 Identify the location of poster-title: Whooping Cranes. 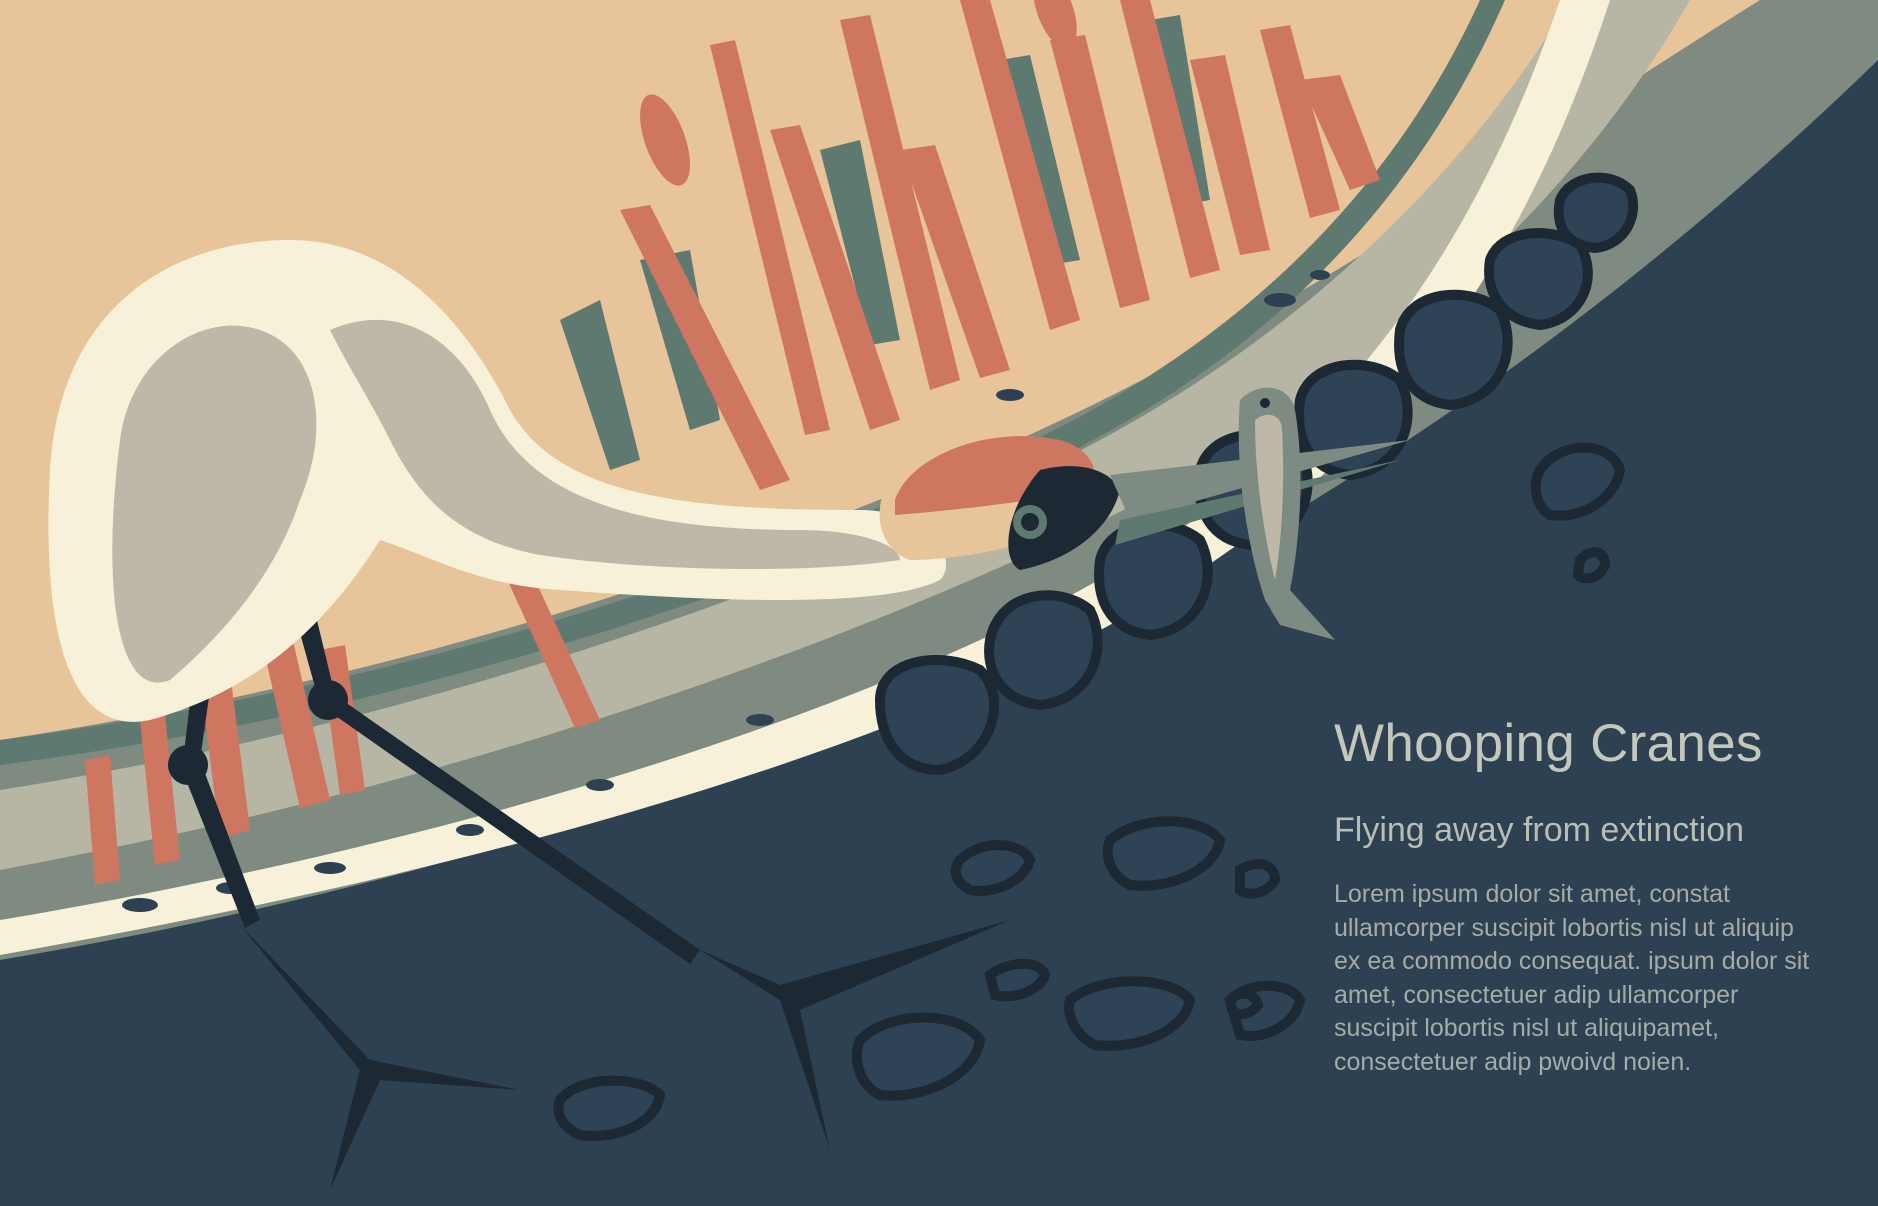
(1548, 743).